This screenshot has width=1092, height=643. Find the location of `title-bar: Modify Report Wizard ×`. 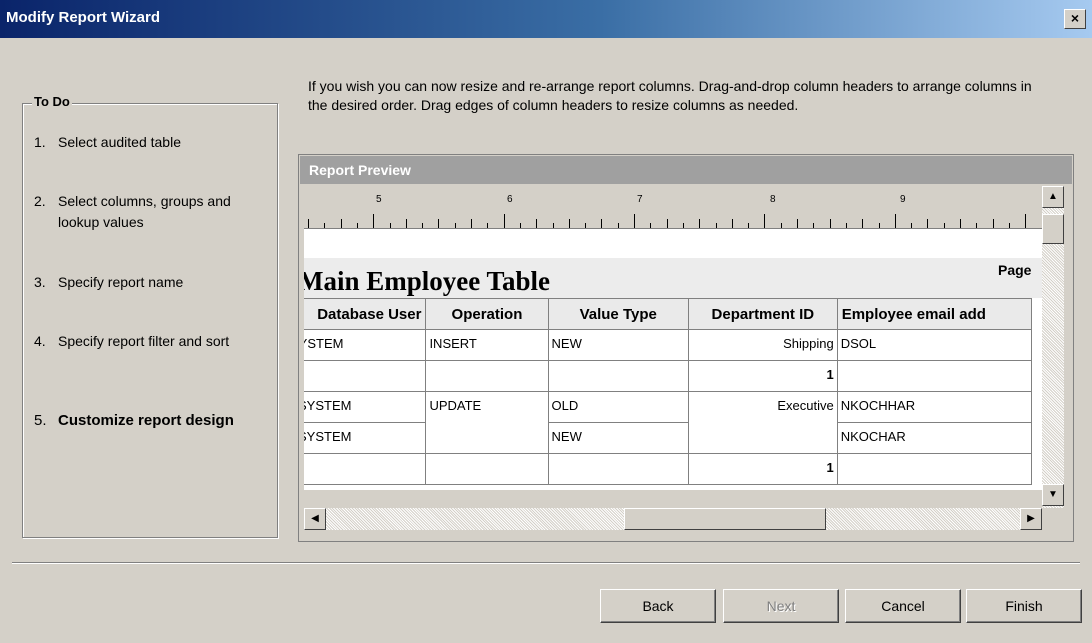

title-bar: Modify Report Wizard × is located at coordinates (546, 19).